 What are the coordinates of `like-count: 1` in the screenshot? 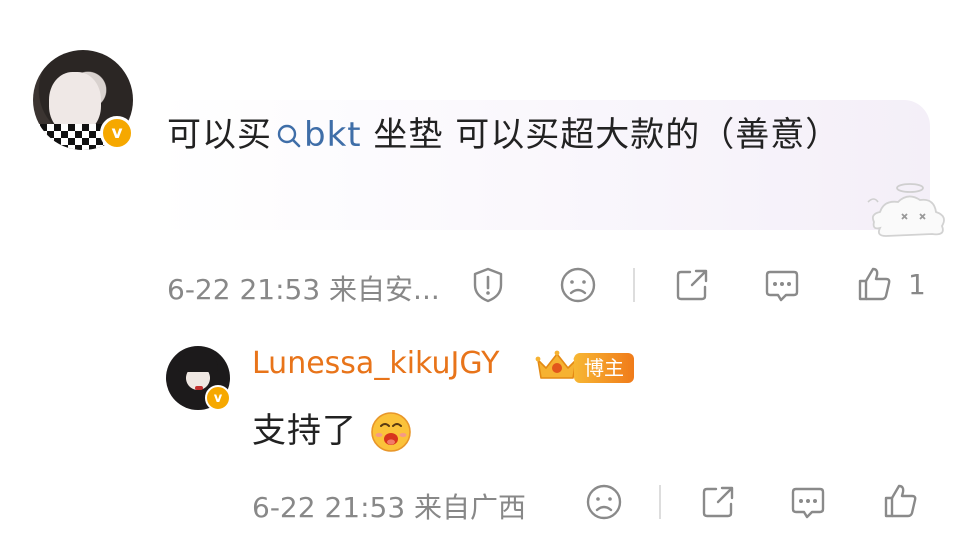 It's located at (917, 284).